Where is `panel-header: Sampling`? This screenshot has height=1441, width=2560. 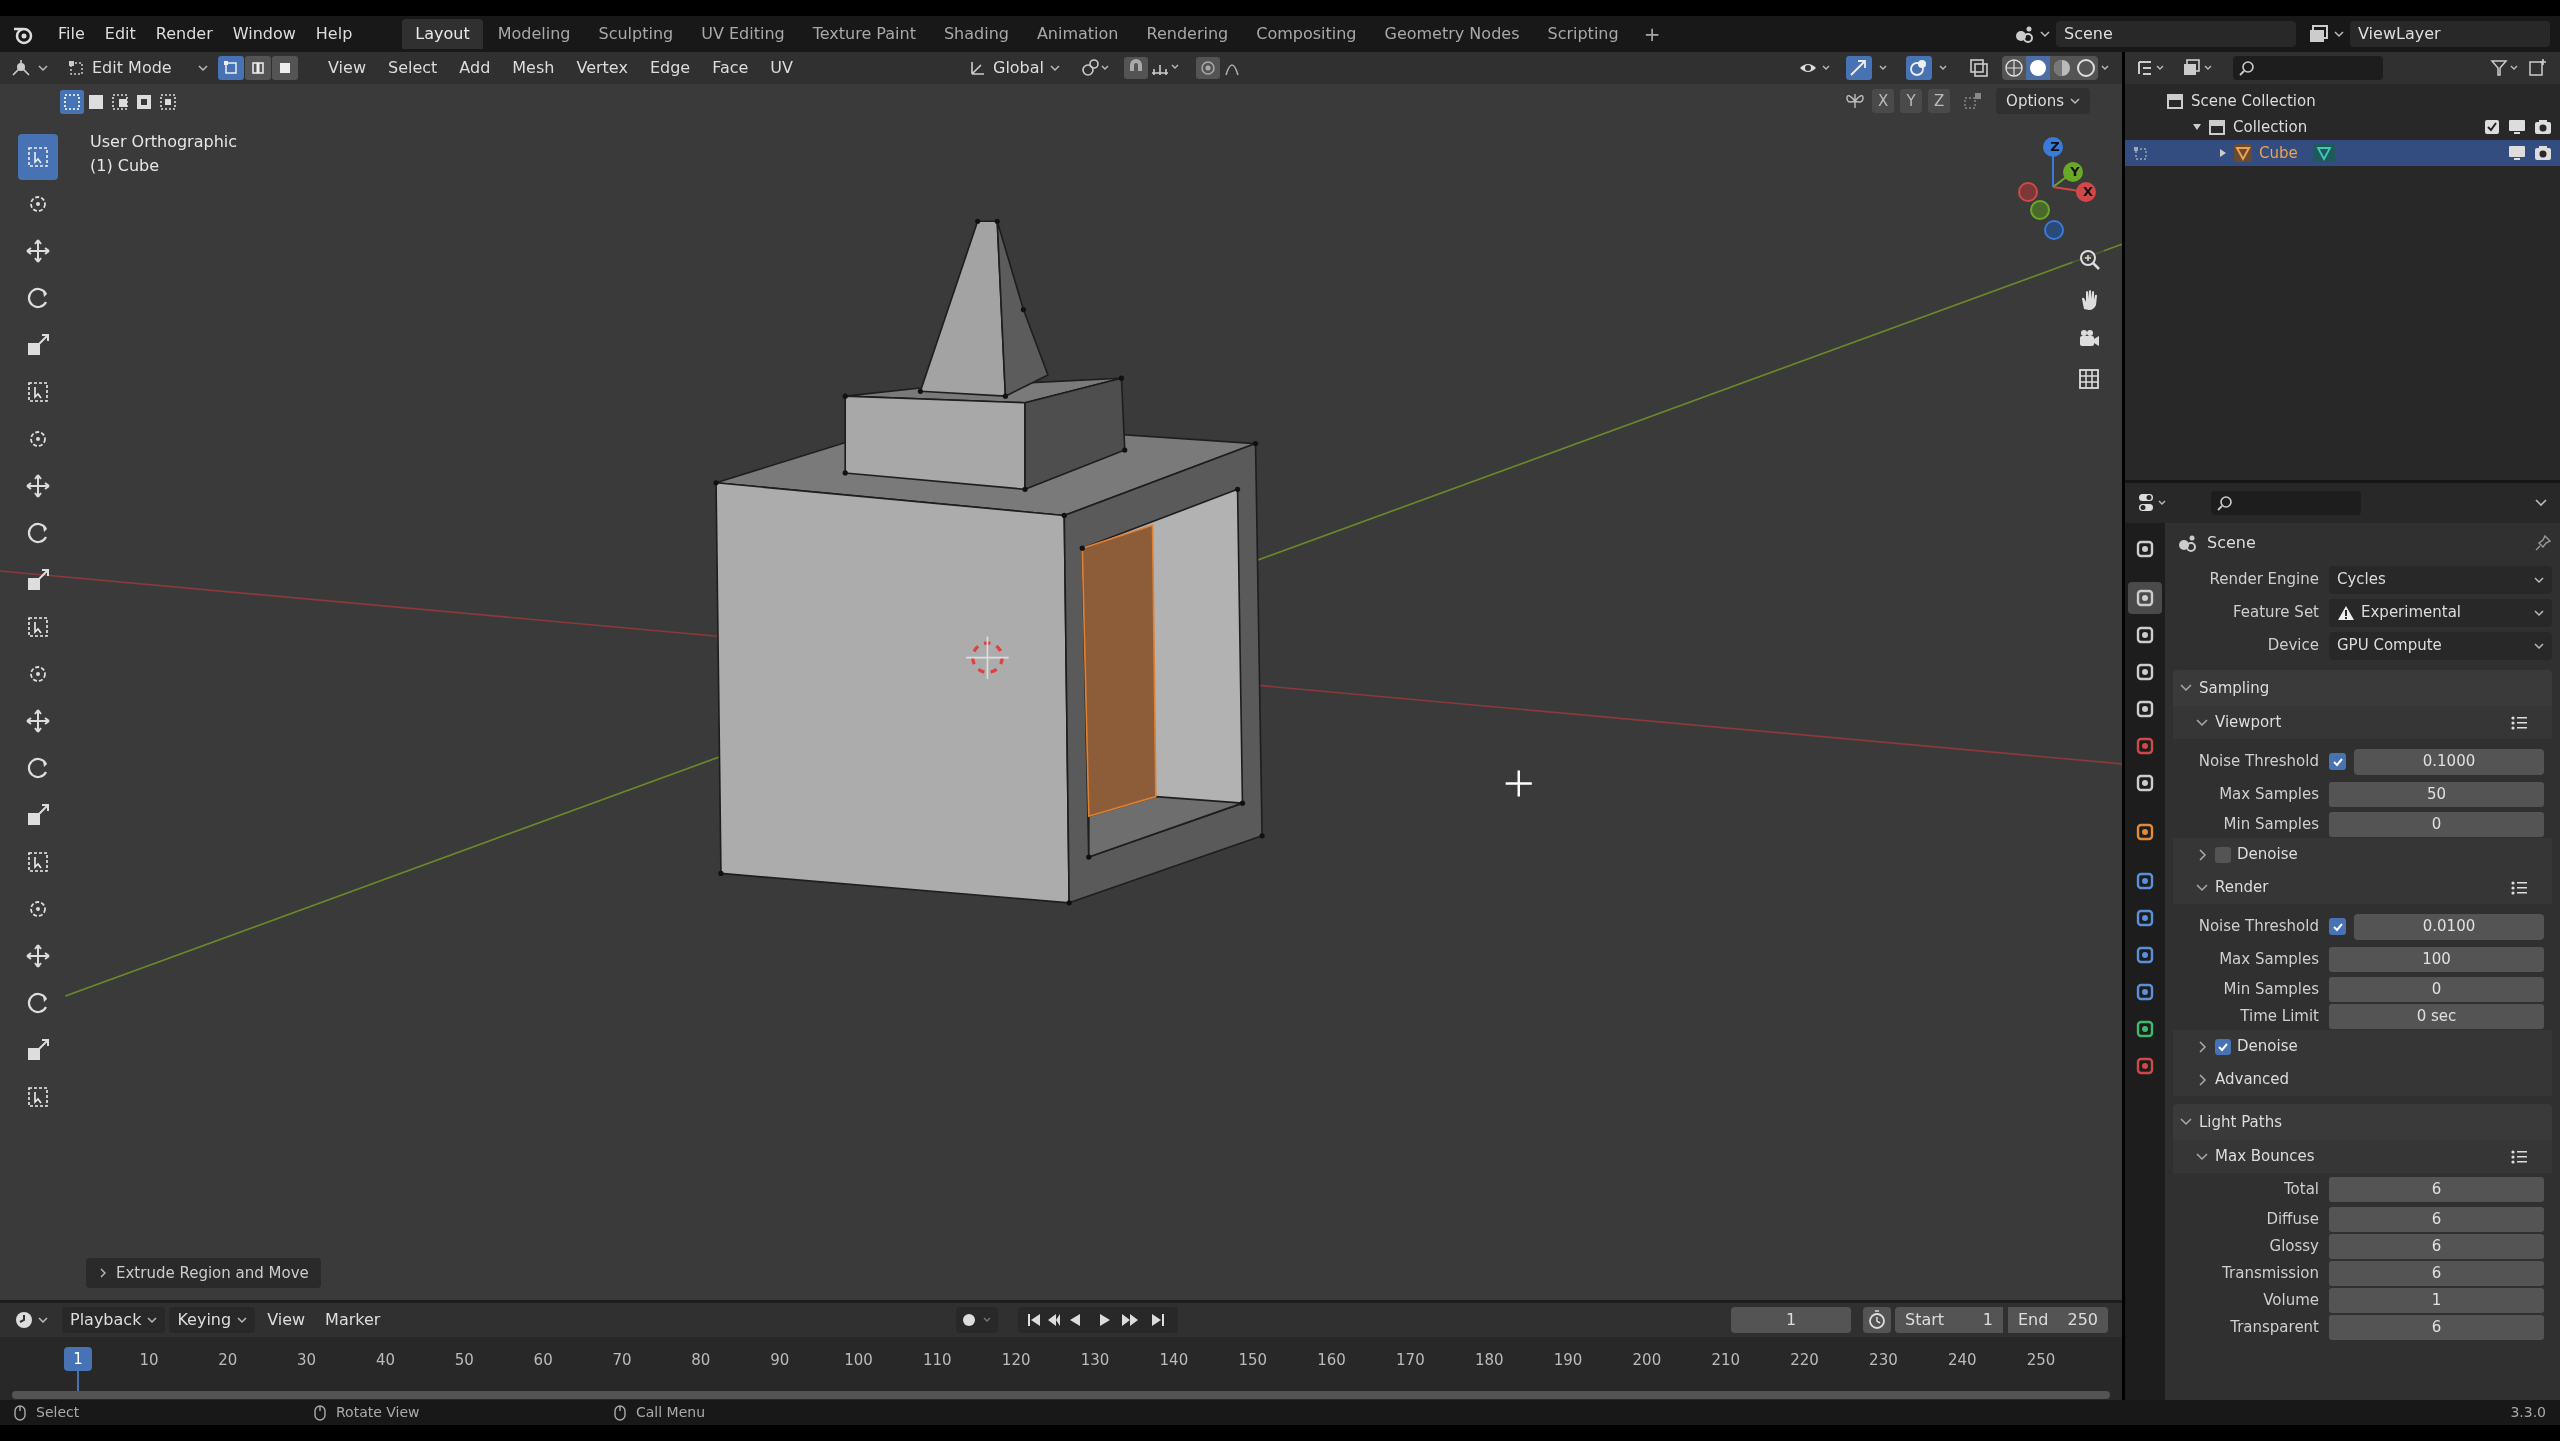 panel-header: Sampling is located at coordinates (2362, 688).